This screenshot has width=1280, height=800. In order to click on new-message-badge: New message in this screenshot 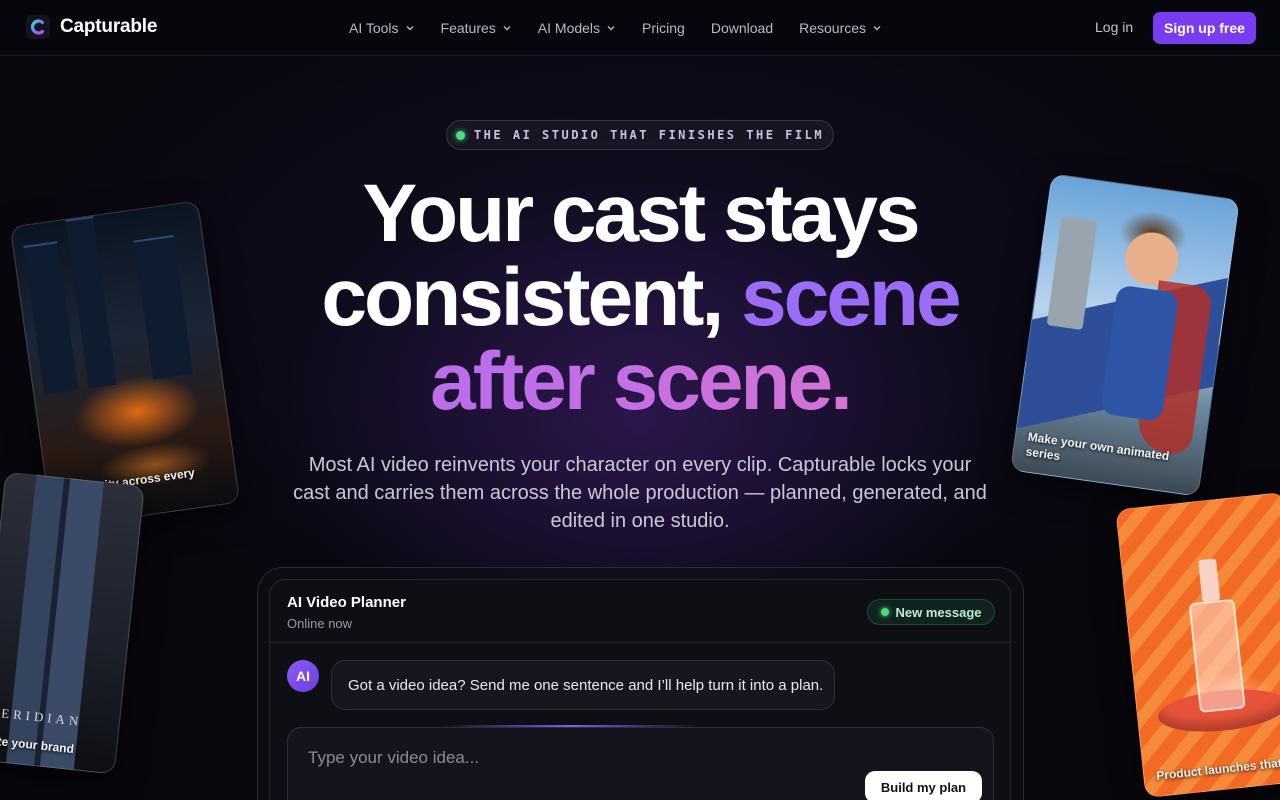, I will do `click(931, 612)`.